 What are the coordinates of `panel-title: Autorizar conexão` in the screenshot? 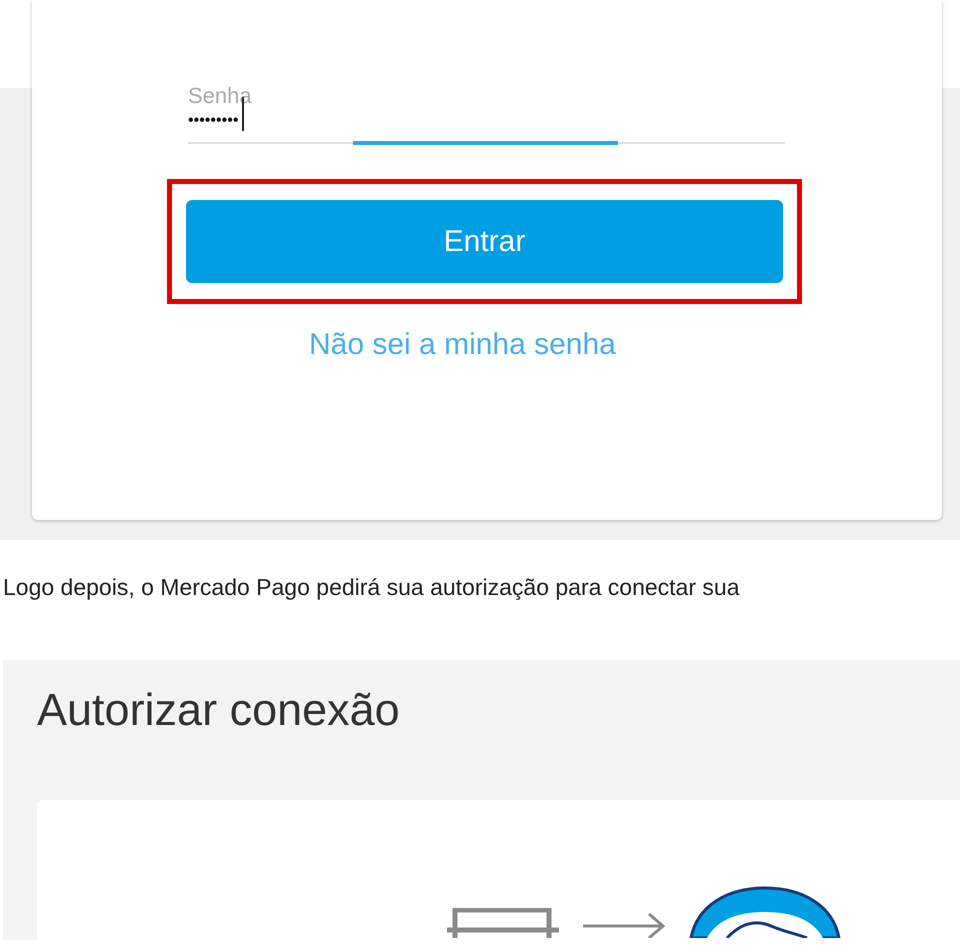 It's located at (219, 710).